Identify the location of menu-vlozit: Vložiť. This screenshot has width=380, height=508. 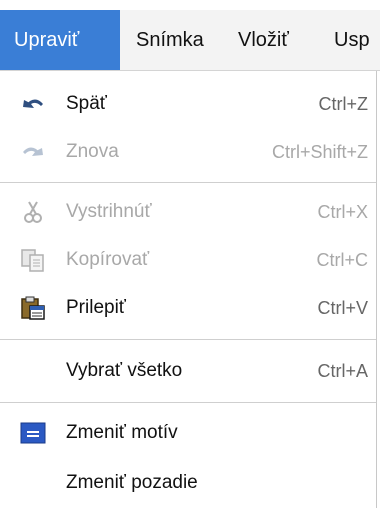
(263, 40).